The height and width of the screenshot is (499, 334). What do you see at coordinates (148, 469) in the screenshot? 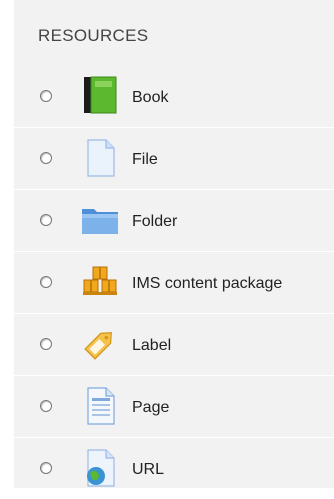
I see `resource-label: URL` at bounding box center [148, 469].